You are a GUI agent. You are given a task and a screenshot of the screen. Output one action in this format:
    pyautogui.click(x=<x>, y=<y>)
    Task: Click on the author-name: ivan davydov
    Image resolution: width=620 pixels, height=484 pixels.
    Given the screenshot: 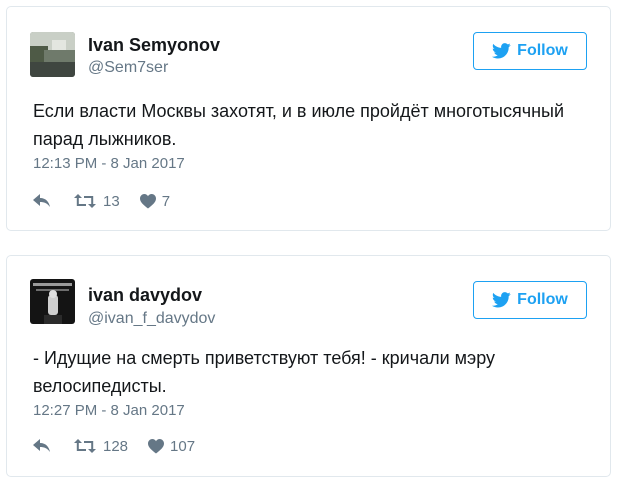 What is the action you would take?
    pyautogui.click(x=145, y=295)
    